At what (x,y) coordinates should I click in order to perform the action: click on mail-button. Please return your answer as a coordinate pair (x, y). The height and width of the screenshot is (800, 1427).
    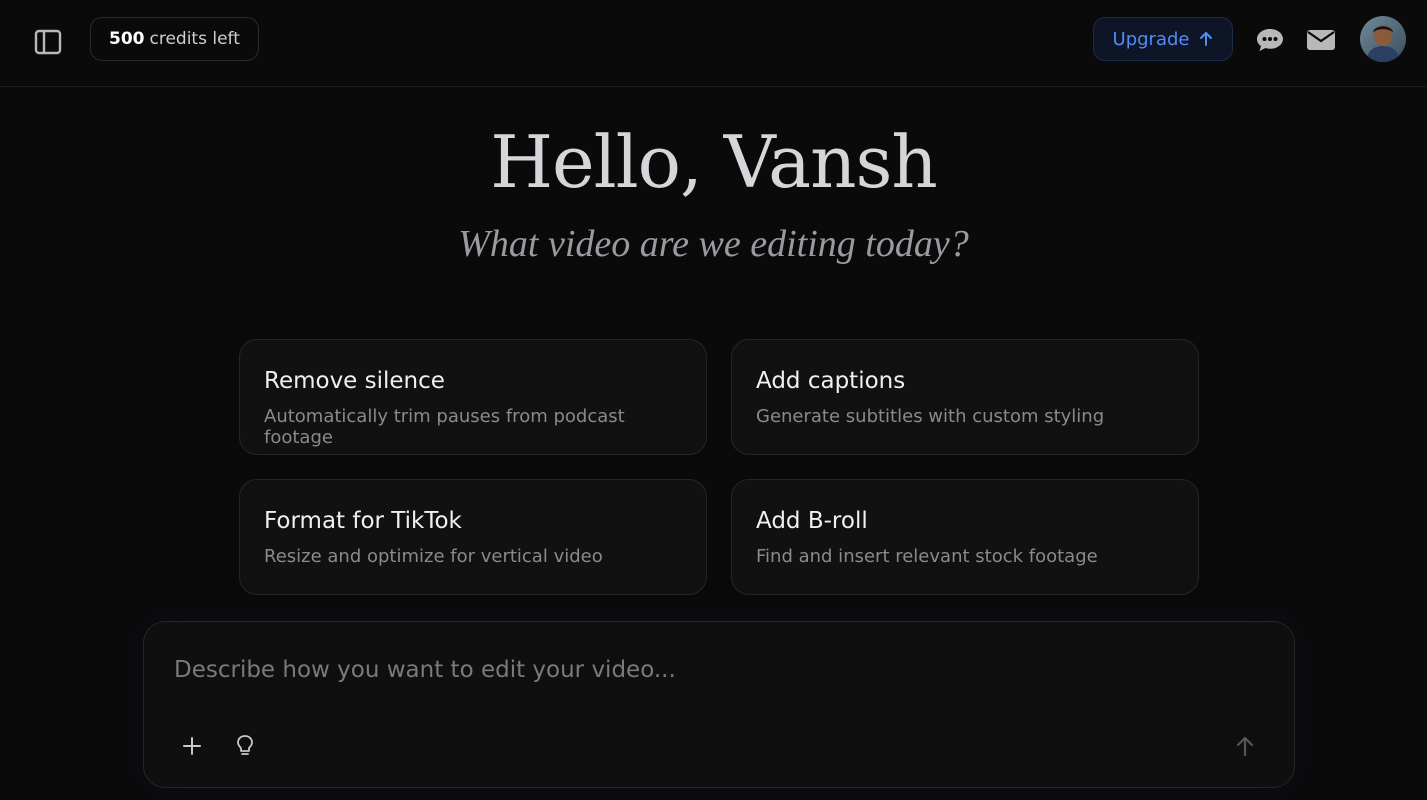
    Looking at the image, I should click on (1321, 40).